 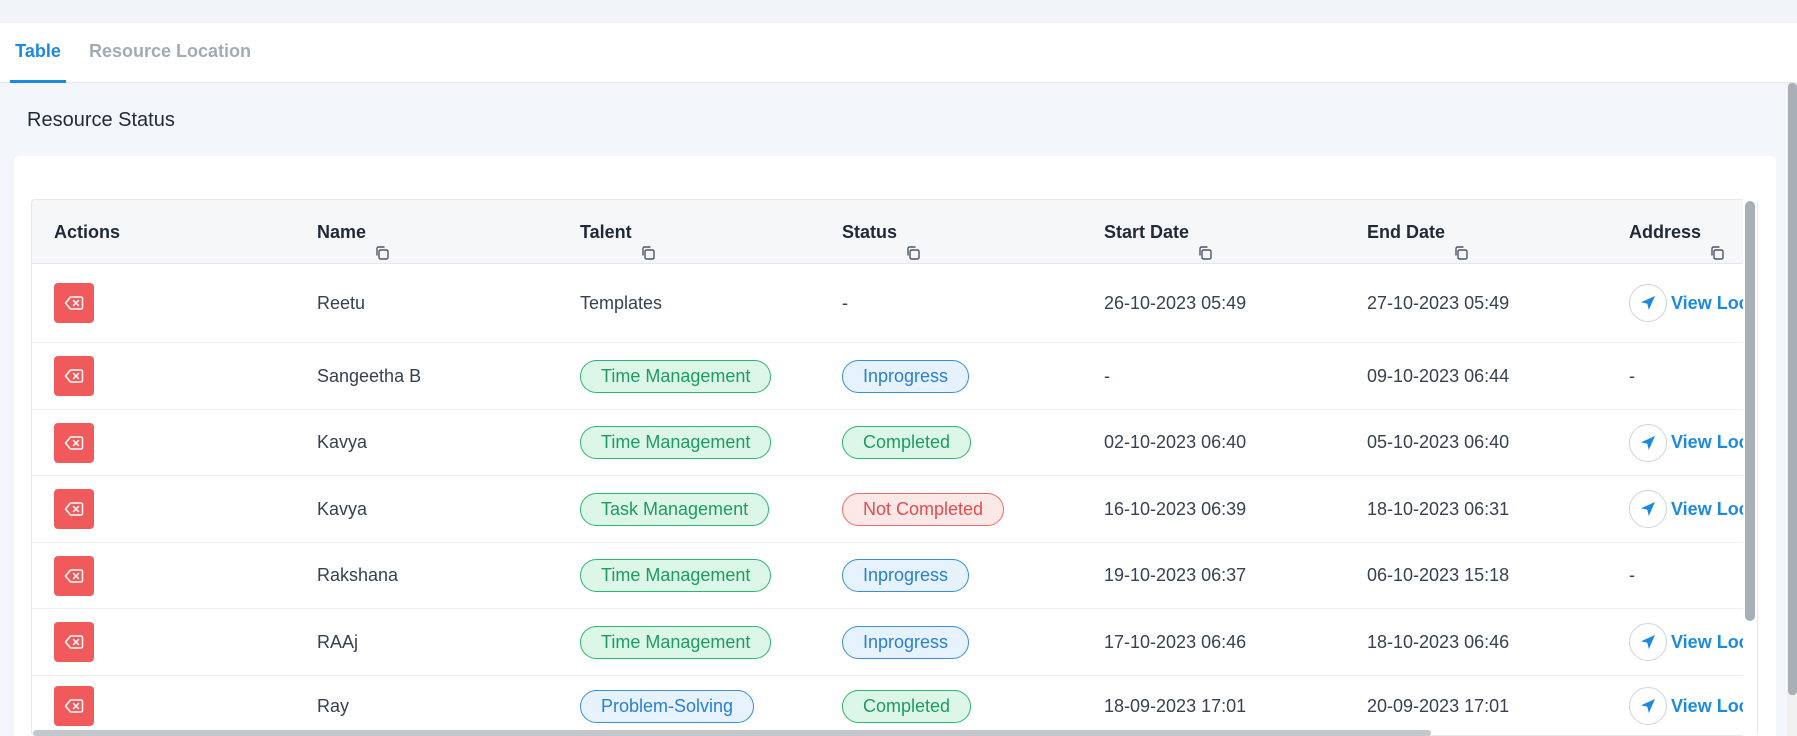 I want to click on end-date: 05-10-2023 06:40, so click(x=1438, y=442).